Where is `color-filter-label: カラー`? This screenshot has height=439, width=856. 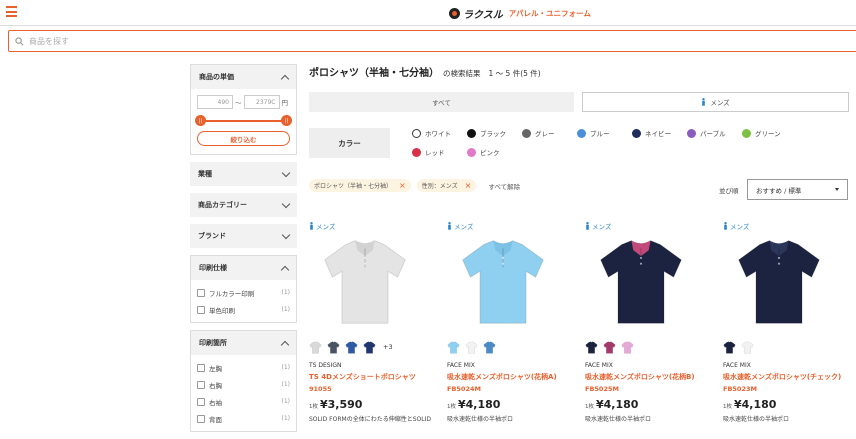
color-filter-label: カラー is located at coordinates (349, 143).